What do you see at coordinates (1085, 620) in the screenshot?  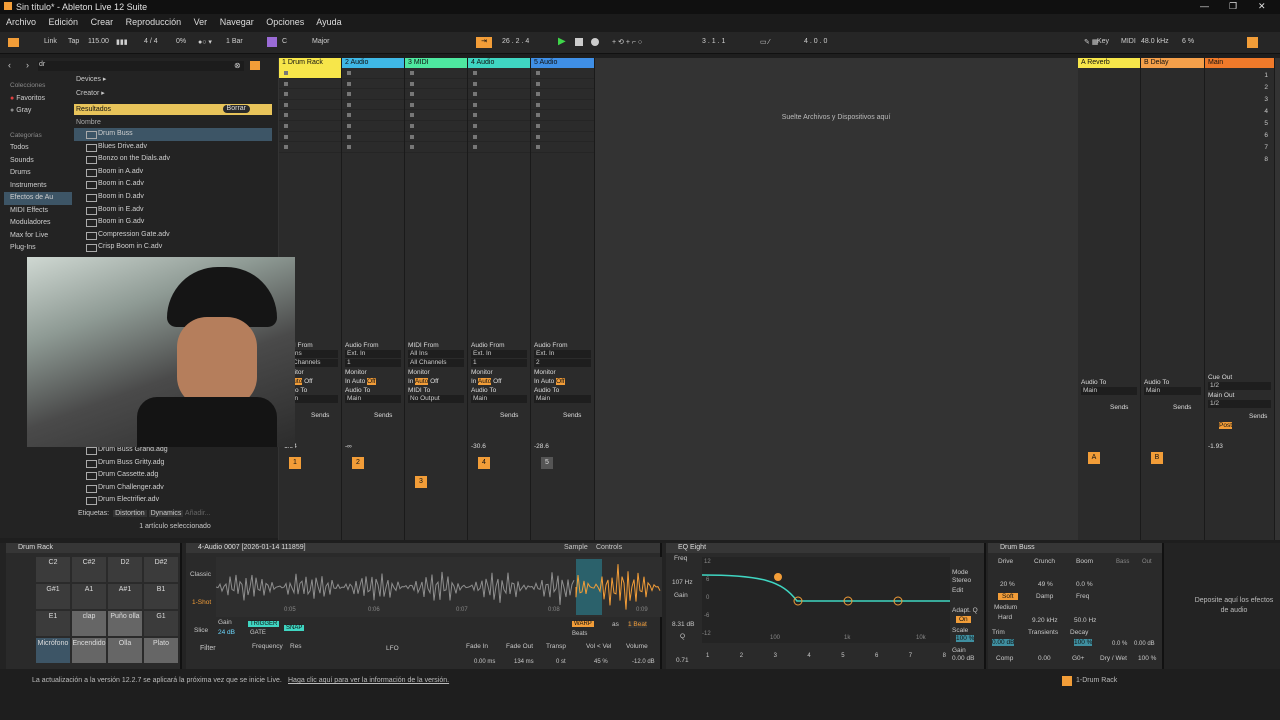 I see `boom-freq-value: 50.0 Hz` at bounding box center [1085, 620].